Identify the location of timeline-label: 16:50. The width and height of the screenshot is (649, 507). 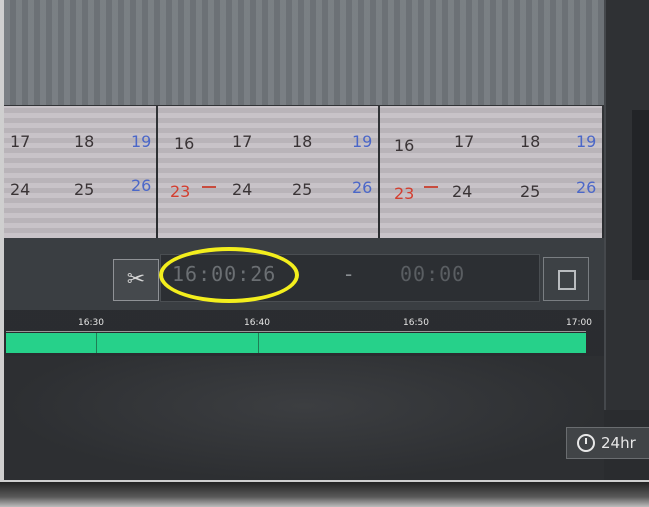
(416, 323).